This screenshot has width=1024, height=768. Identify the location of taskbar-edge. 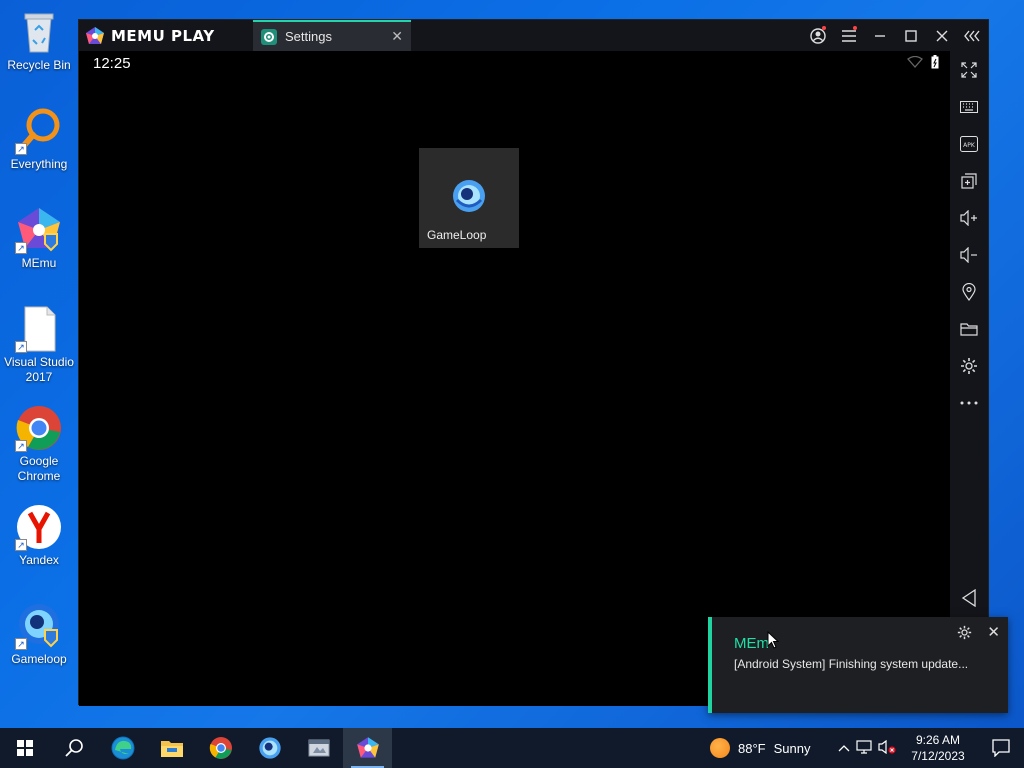
(122, 748).